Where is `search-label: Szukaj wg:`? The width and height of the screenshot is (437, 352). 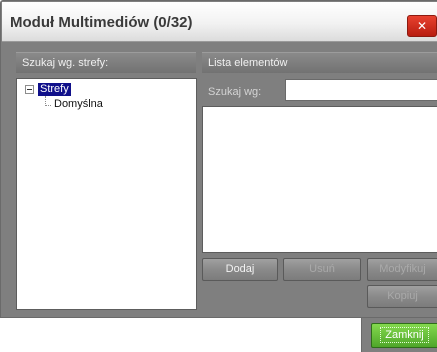
search-label: Szukaj wg: is located at coordinates (235, 92).